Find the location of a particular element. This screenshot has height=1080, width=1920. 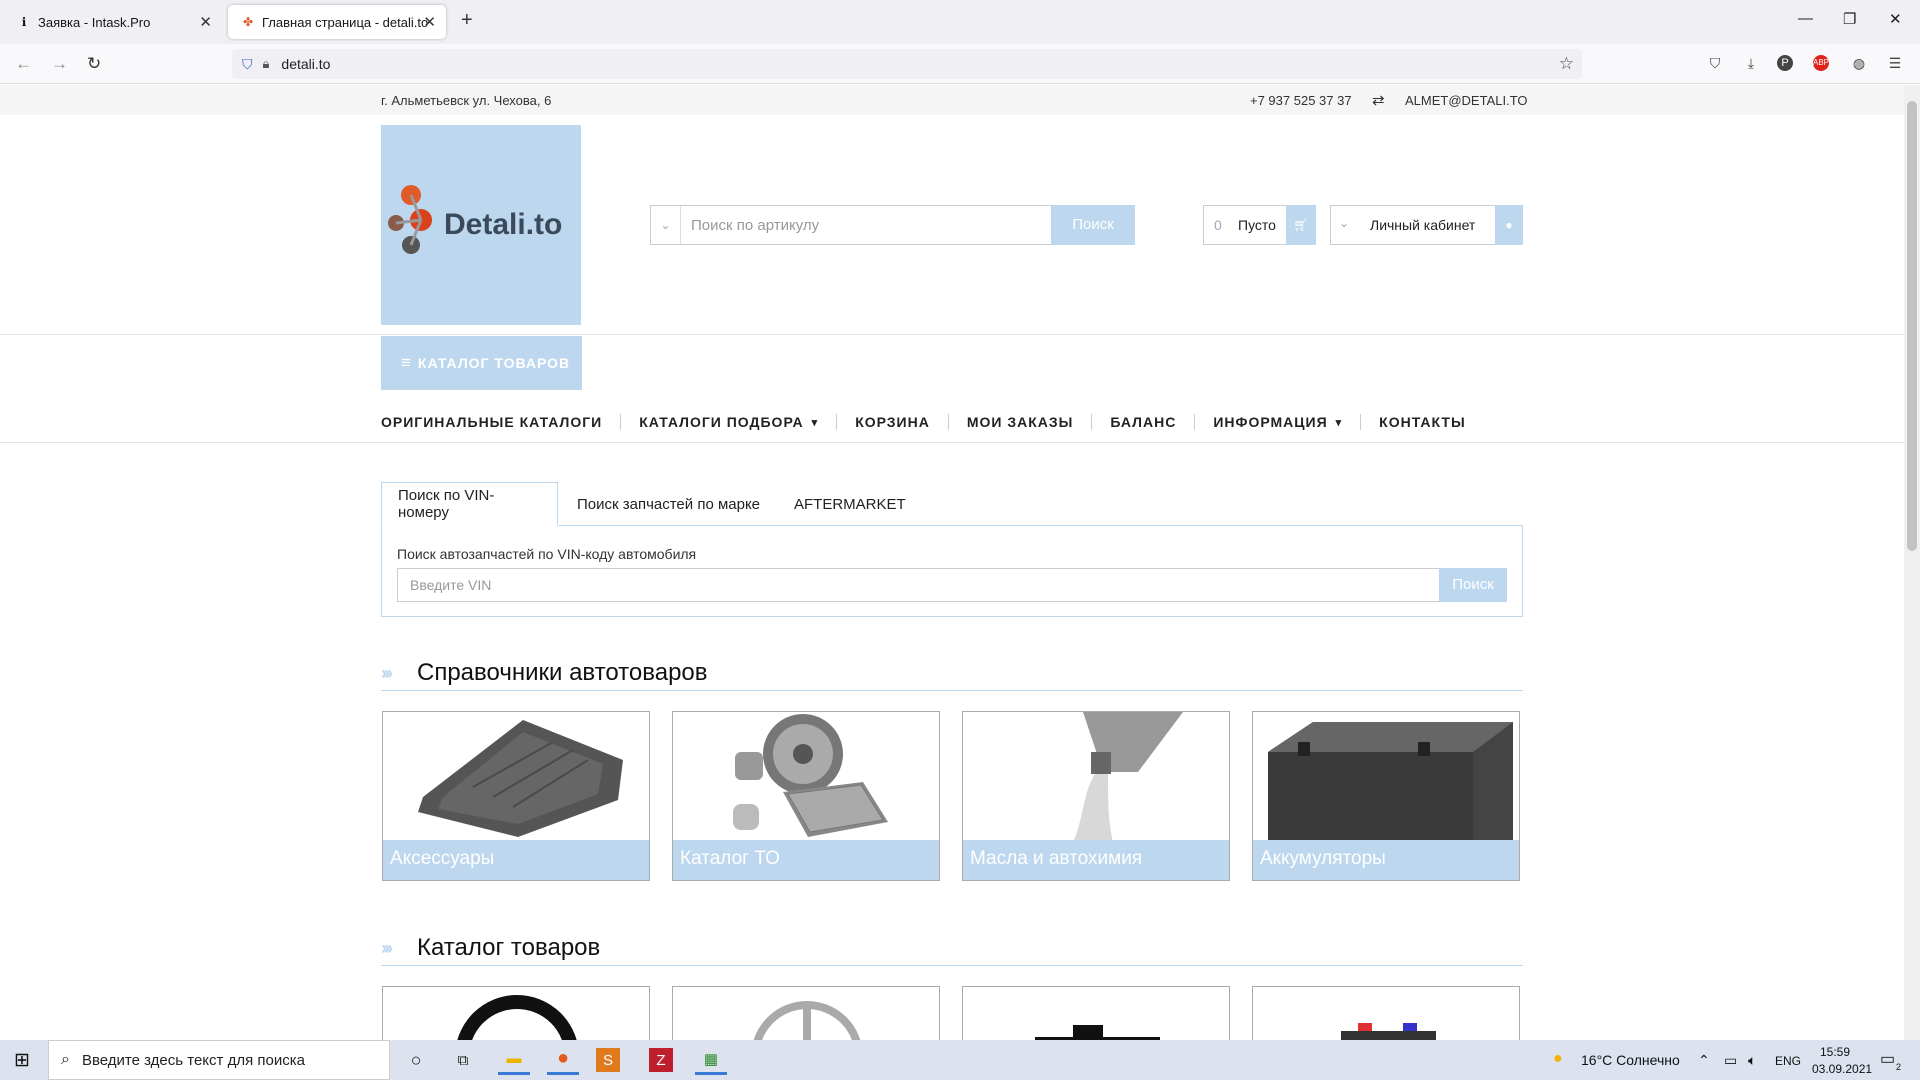

lock-icon: 🔒︎ is located at coordinates (266, 64).